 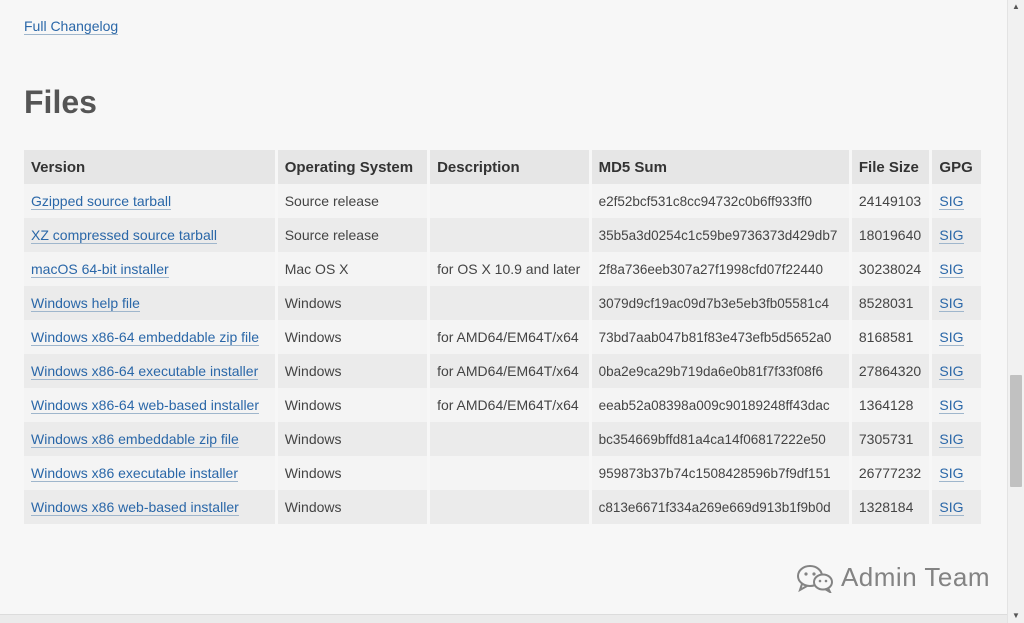 I want to click on watermark: Admin Team, so click(x=892, y=577).